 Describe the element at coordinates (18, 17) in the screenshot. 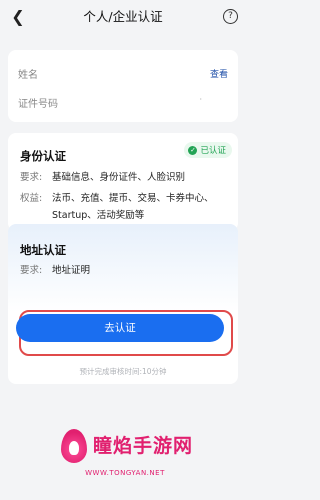

I see `chevron-left-icon: ❮` at that location.